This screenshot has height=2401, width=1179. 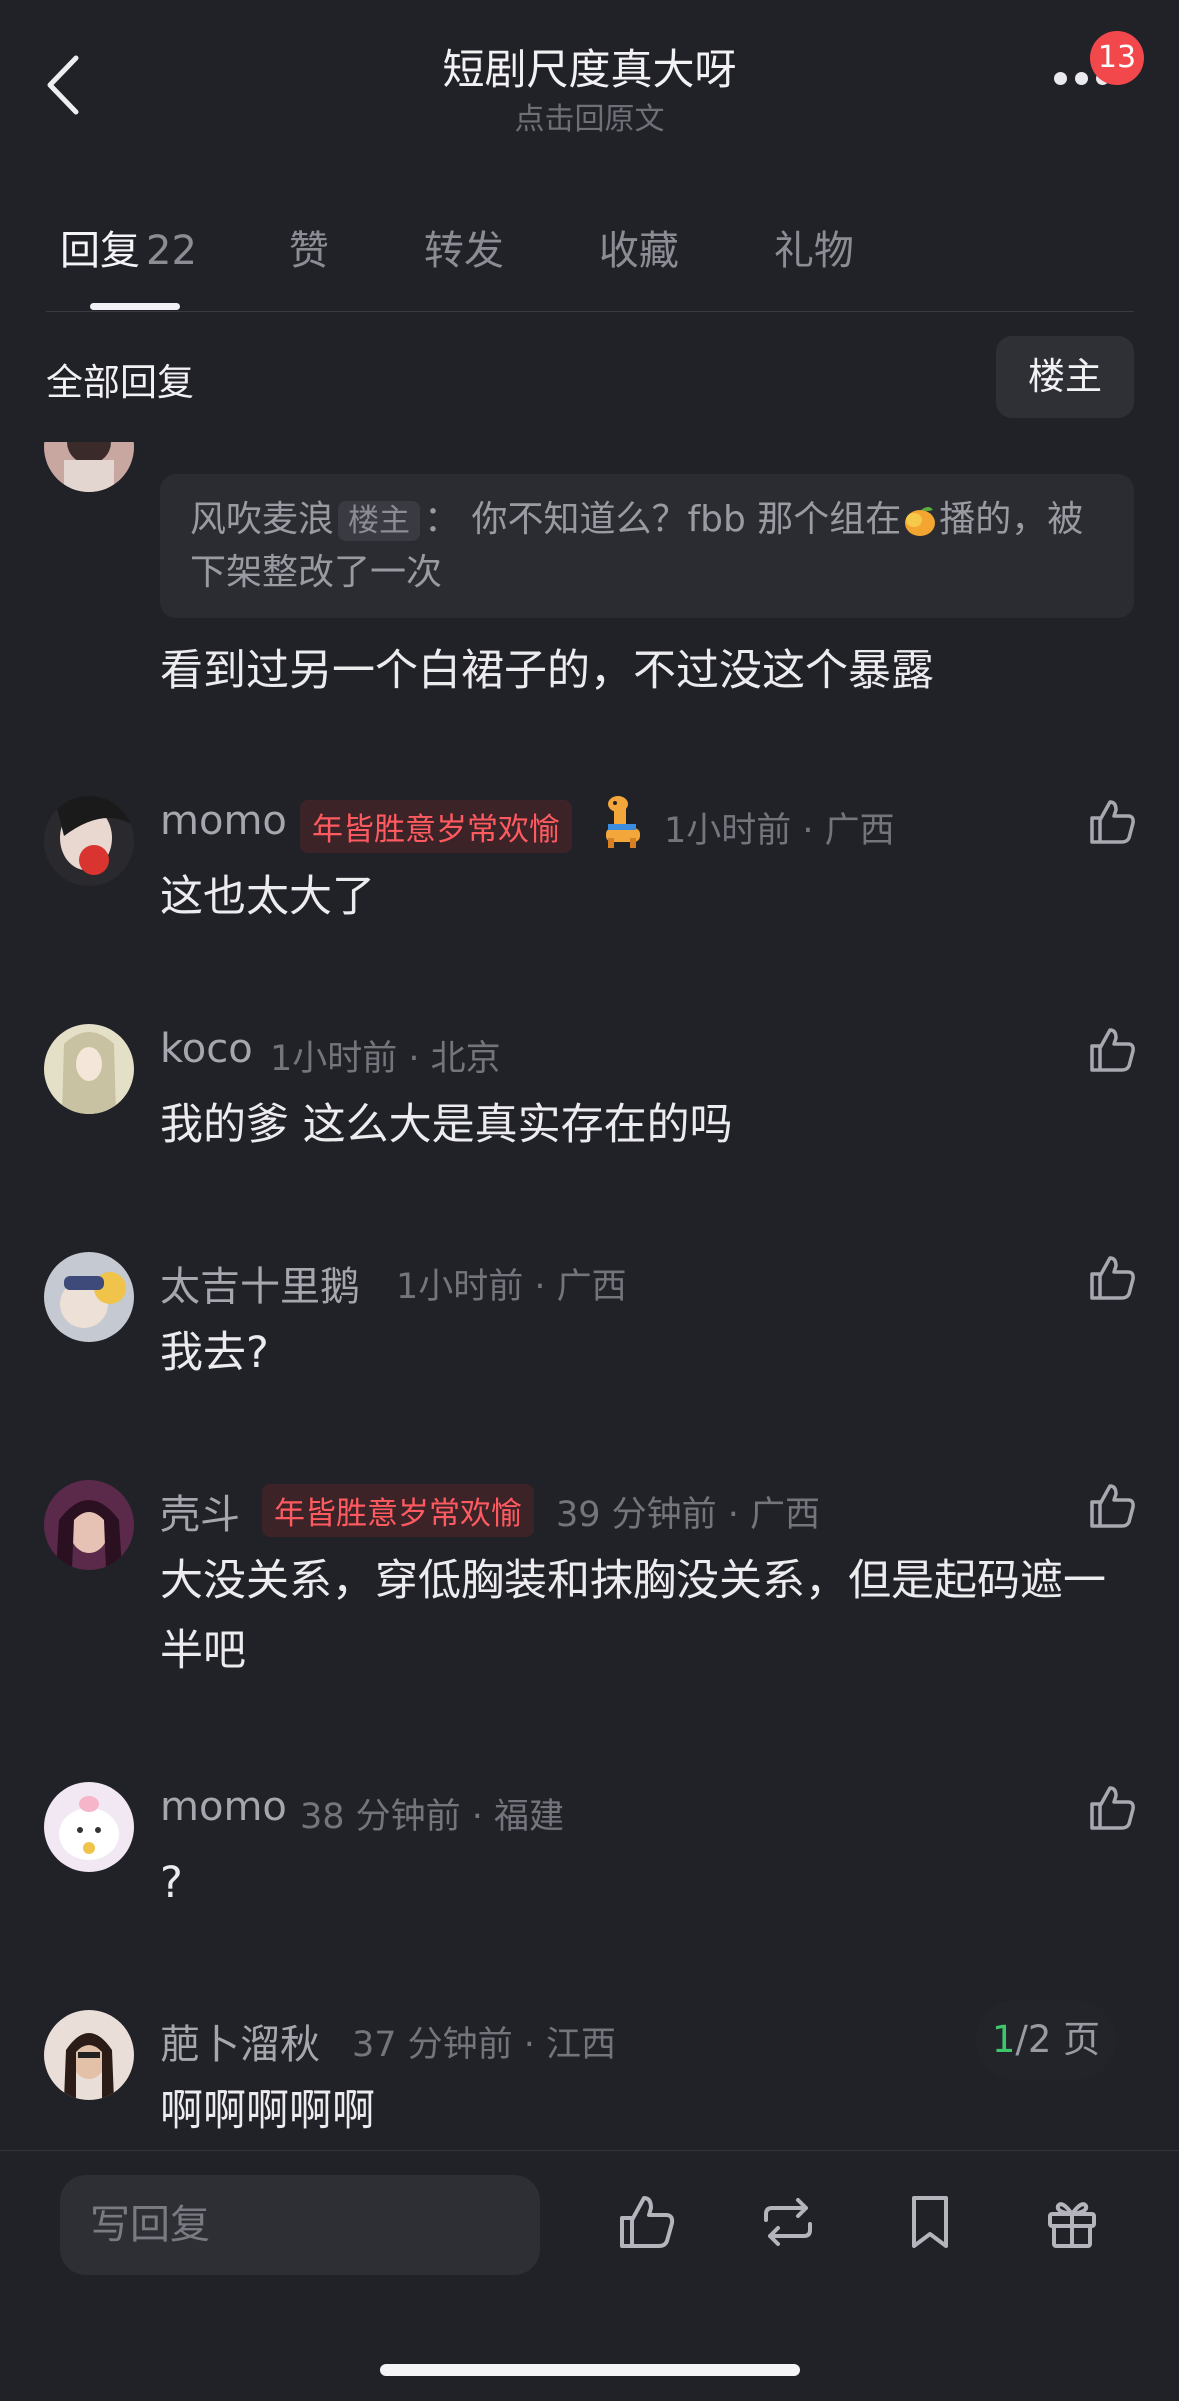 What do you see at coordinates (590, 2370) in the screenshot?
I see `home-indicator` at bounding box center [590, 2370].